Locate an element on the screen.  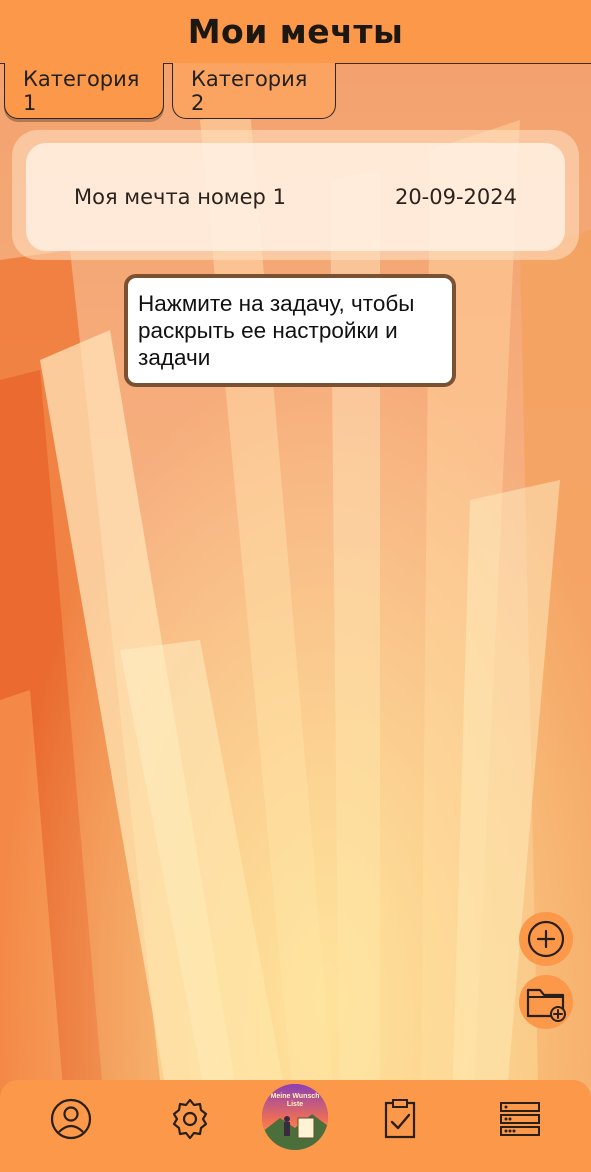
add-category-button is located at coordinates (546, 1002).